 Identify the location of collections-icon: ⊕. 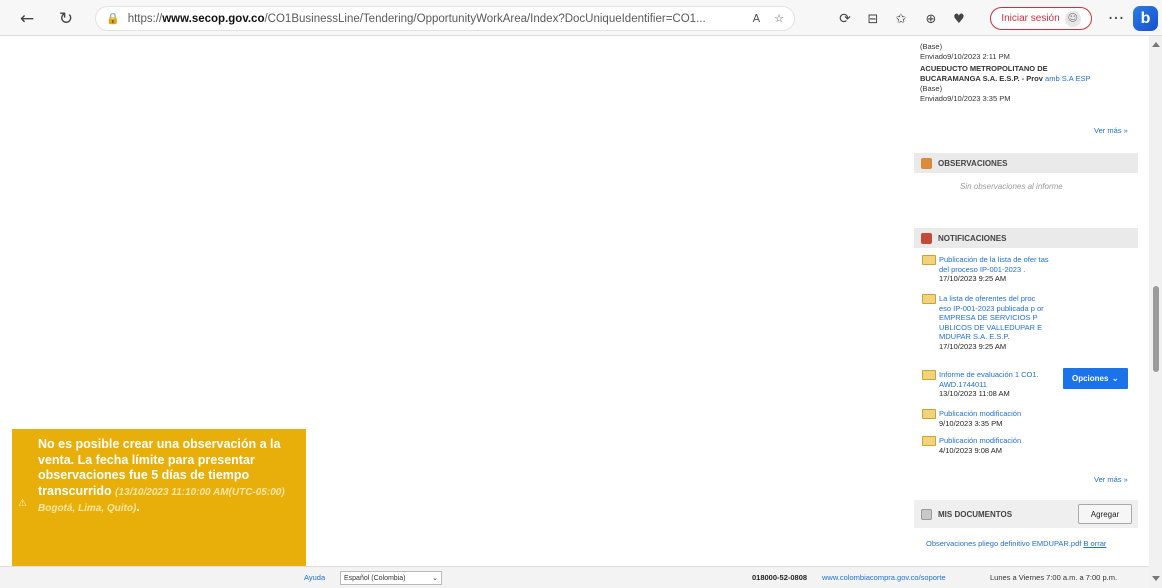
(931, 19).